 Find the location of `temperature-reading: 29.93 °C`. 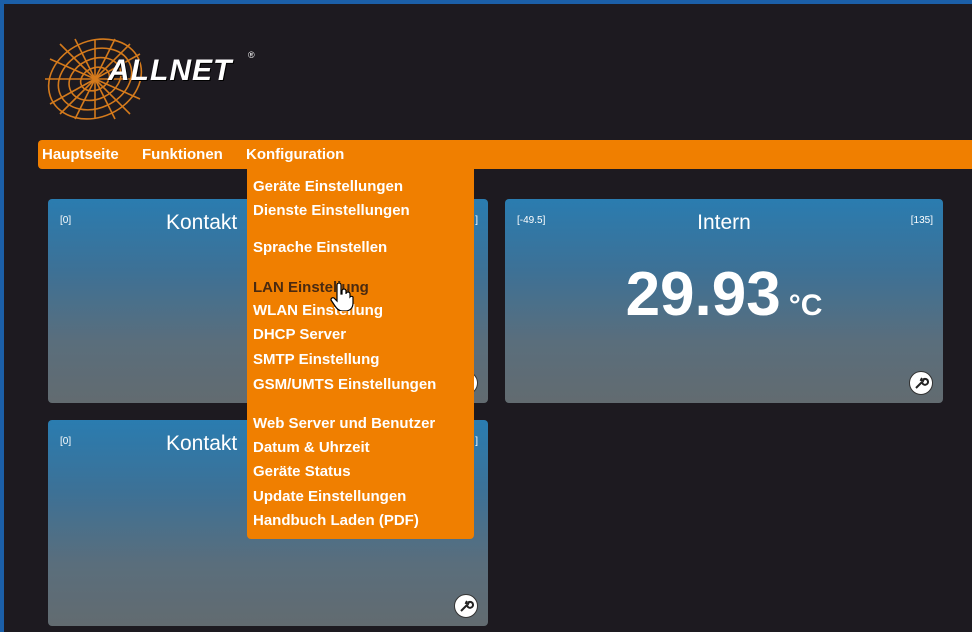

temperature-reading: 29.93 °C is located at coordinates (724, 294).